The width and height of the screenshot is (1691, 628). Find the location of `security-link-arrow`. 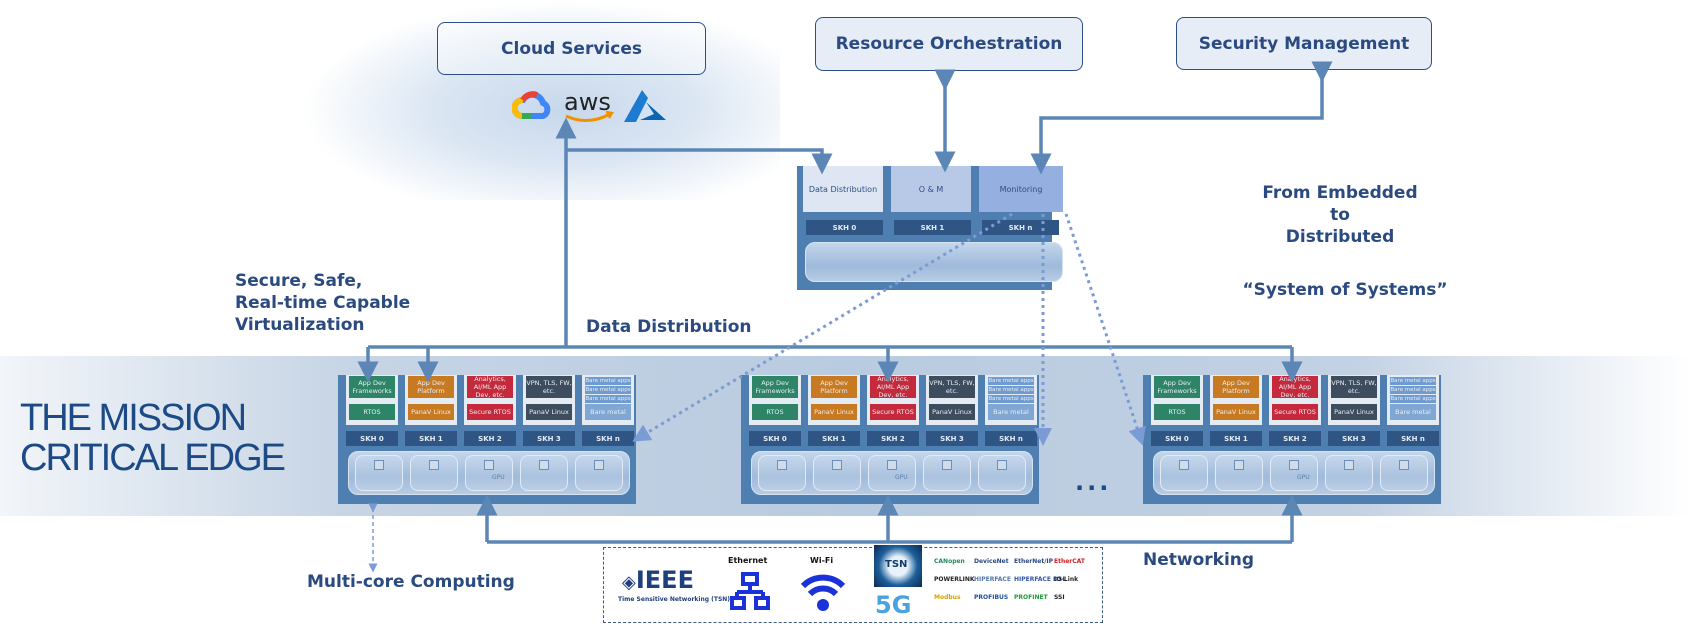

security-link-arrow is located at coordinates (1181, 118).